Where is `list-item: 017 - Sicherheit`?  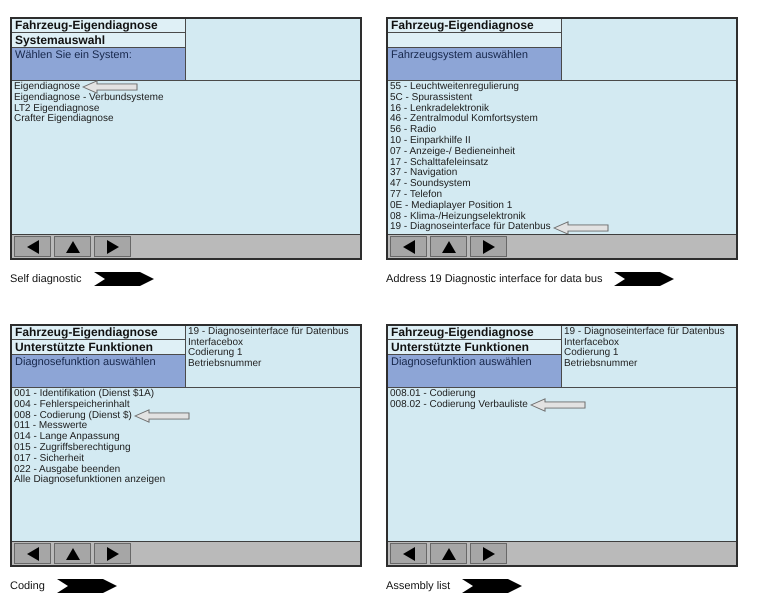
list-item: 017 - Sicherheit is located at coordinates (49, 459).